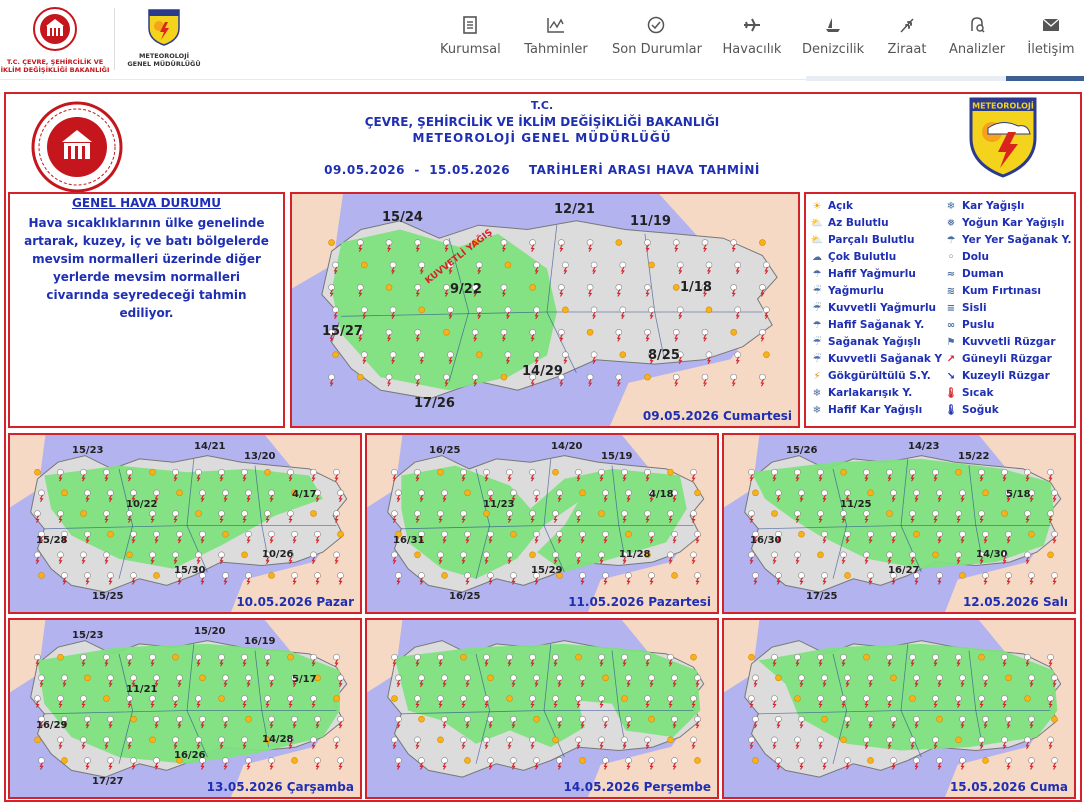  I want to click on legend-item: ☔ Yağmurlu, so click(847, 291).